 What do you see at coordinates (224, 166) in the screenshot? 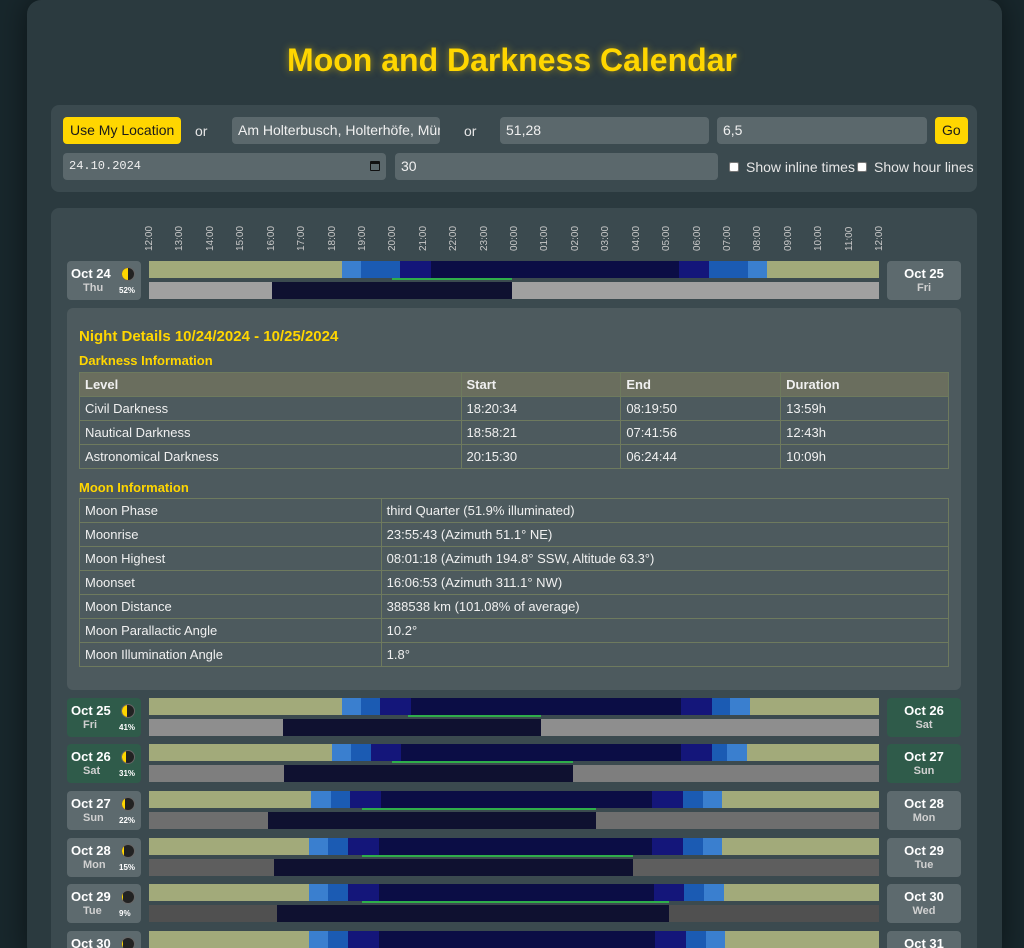
I see `date-input: 24.10.2024` at bounding box center [224, 166].